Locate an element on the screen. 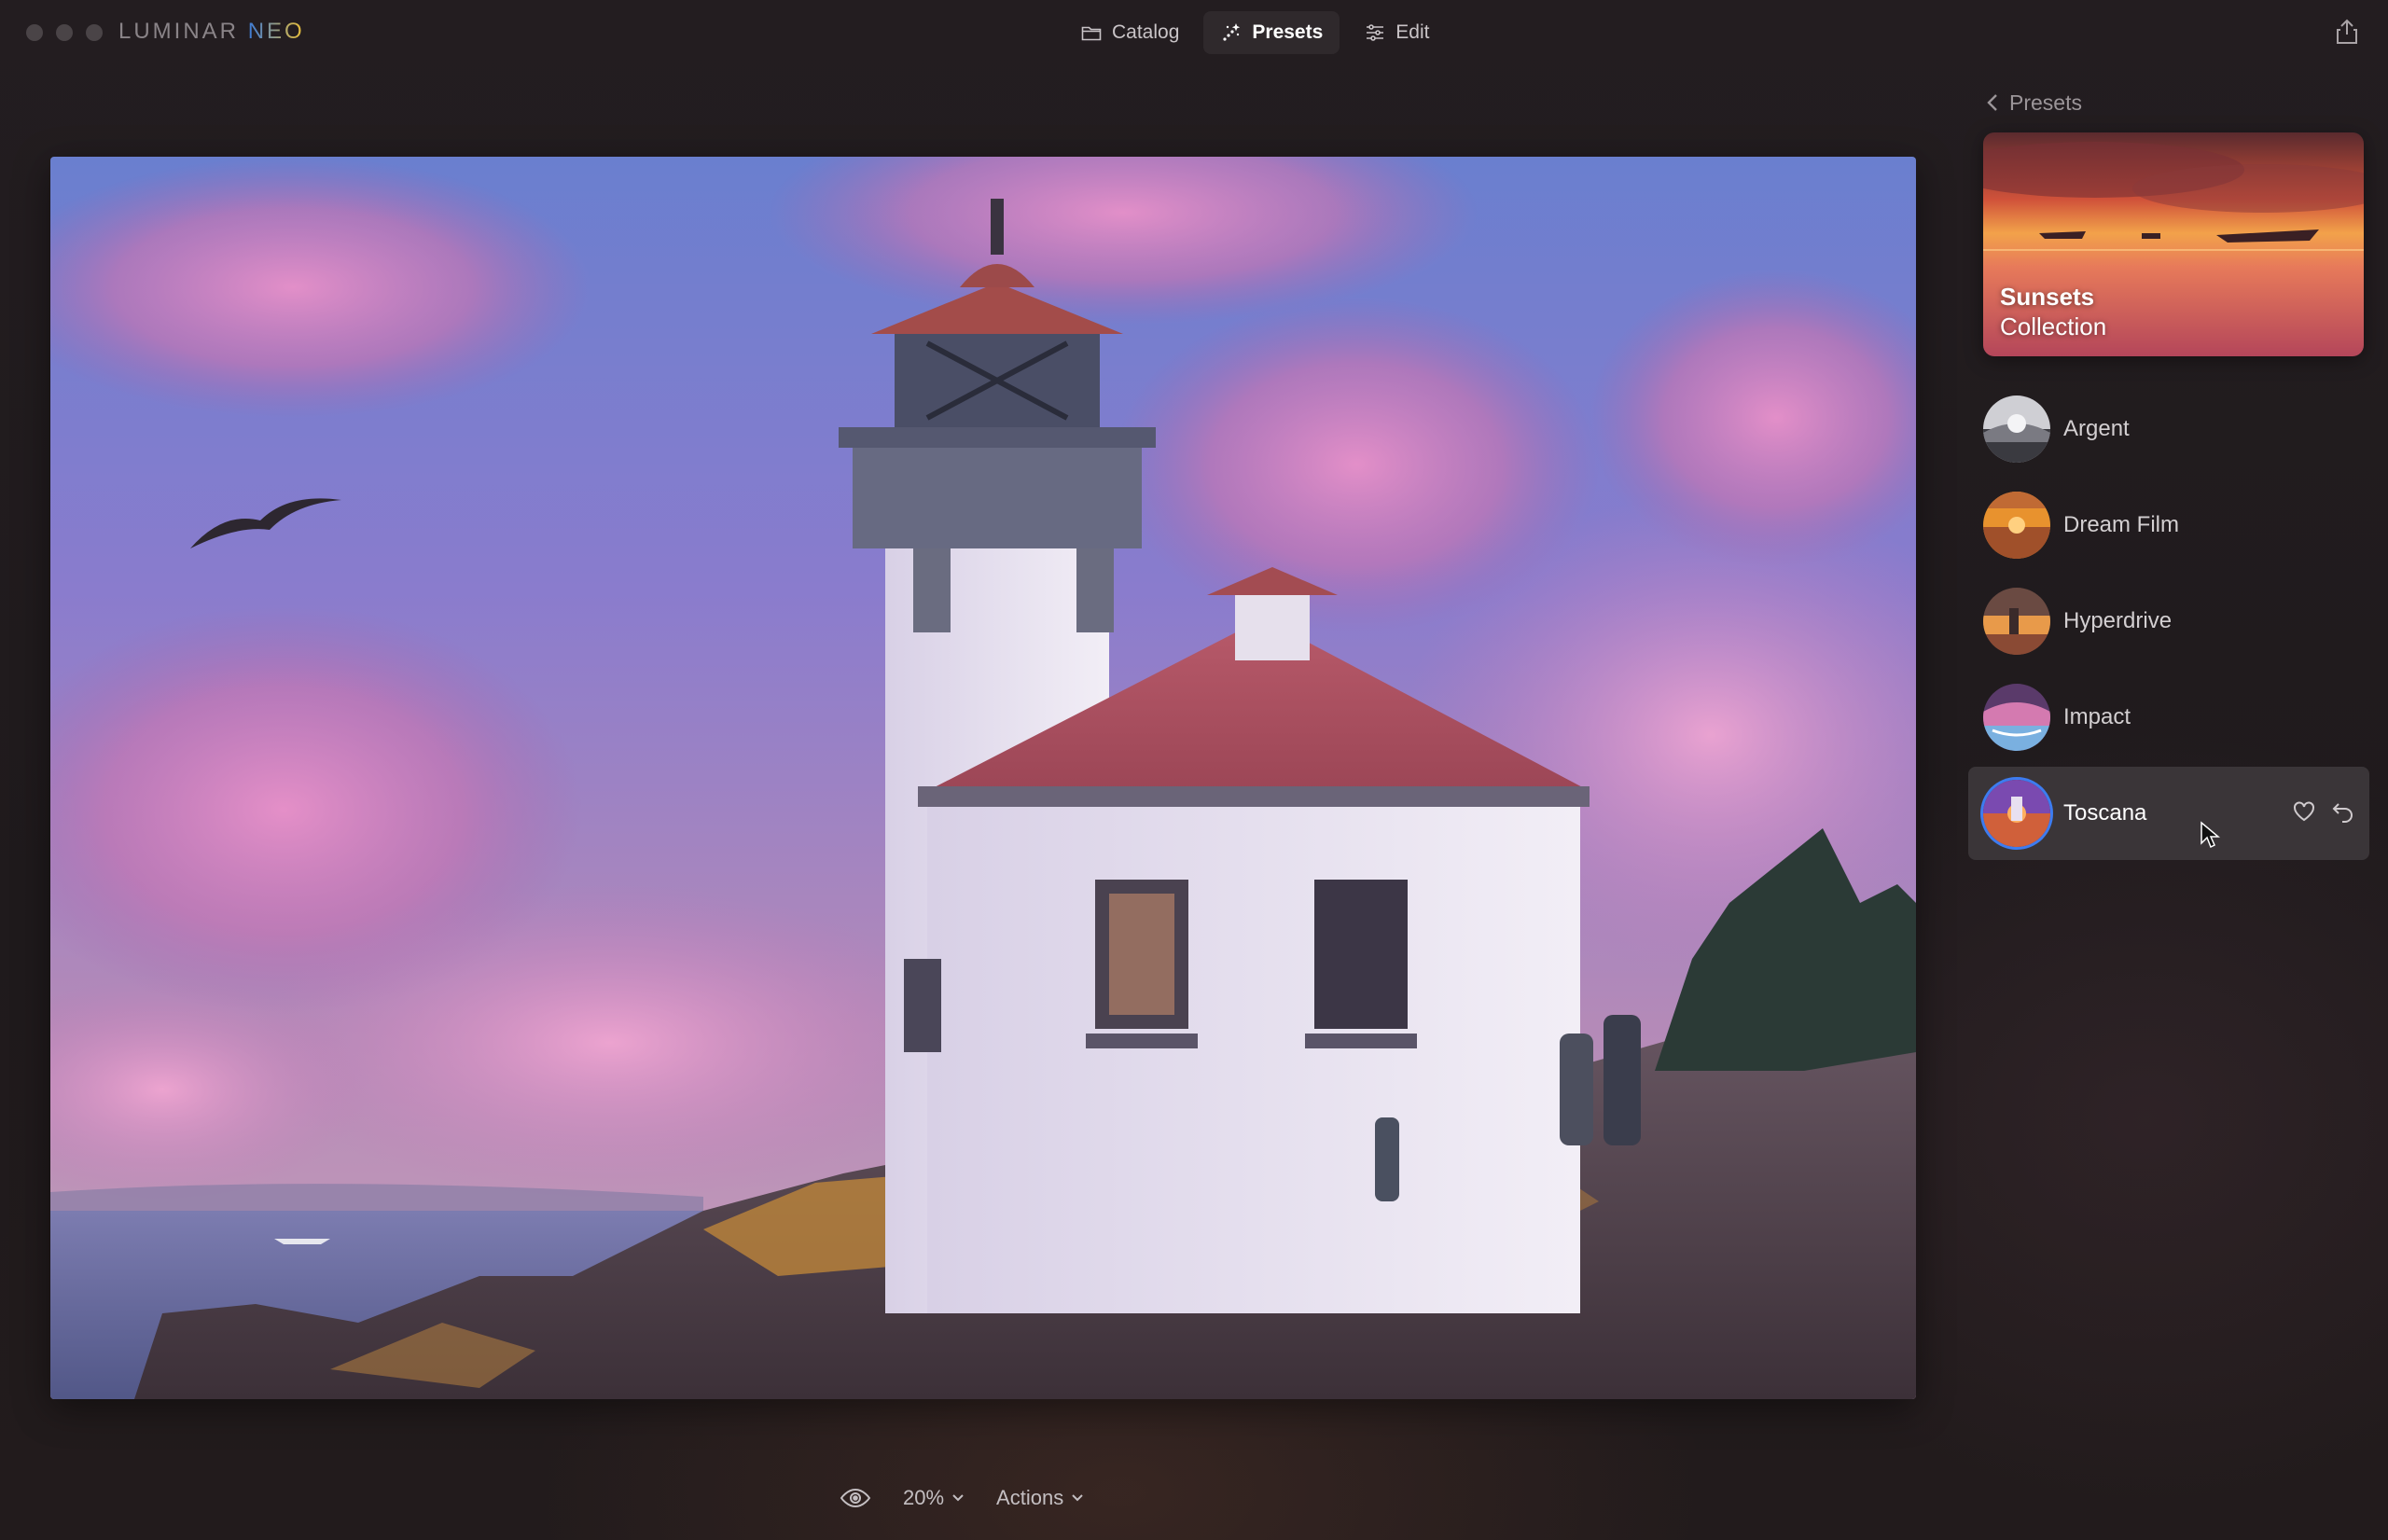 The width and height of the screenshot is (2388, 1540). window-close-button is located at coordinates (34, 32).